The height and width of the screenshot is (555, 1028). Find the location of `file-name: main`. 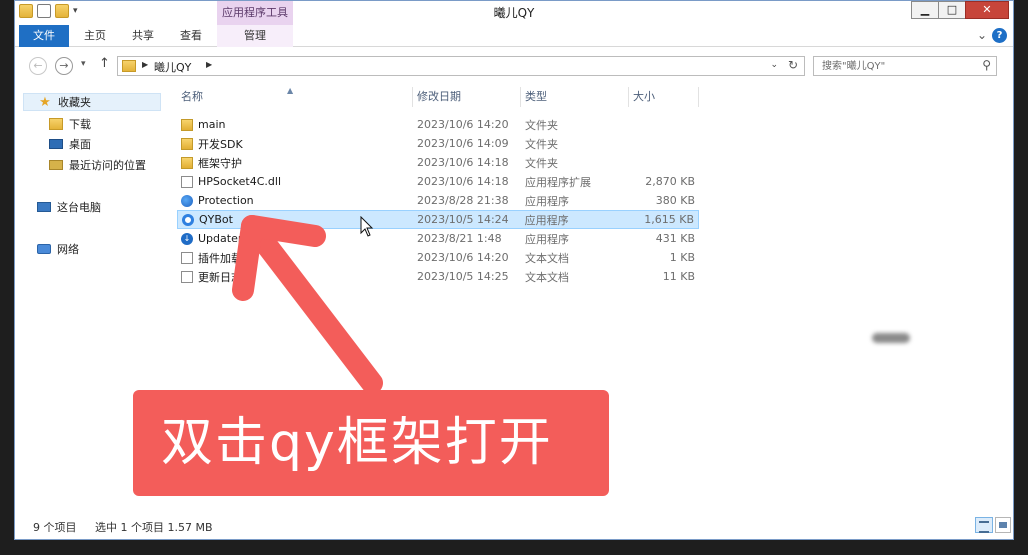

file-name: main is located at coordinates (212, 124).